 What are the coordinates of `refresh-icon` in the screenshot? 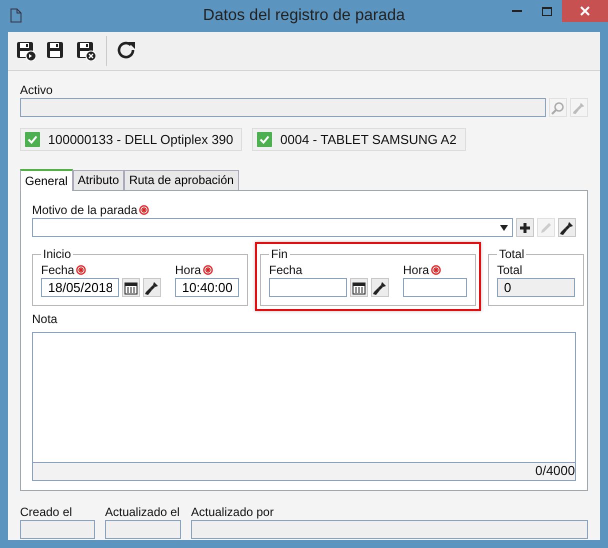 It's located at (127, 51).